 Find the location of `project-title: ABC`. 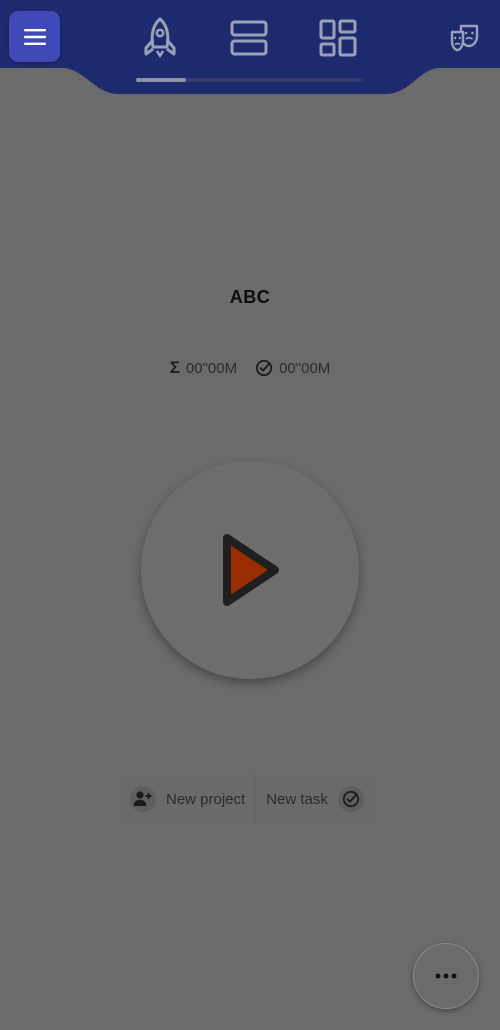

project-title: ABC is located at coordinates (250, 297).